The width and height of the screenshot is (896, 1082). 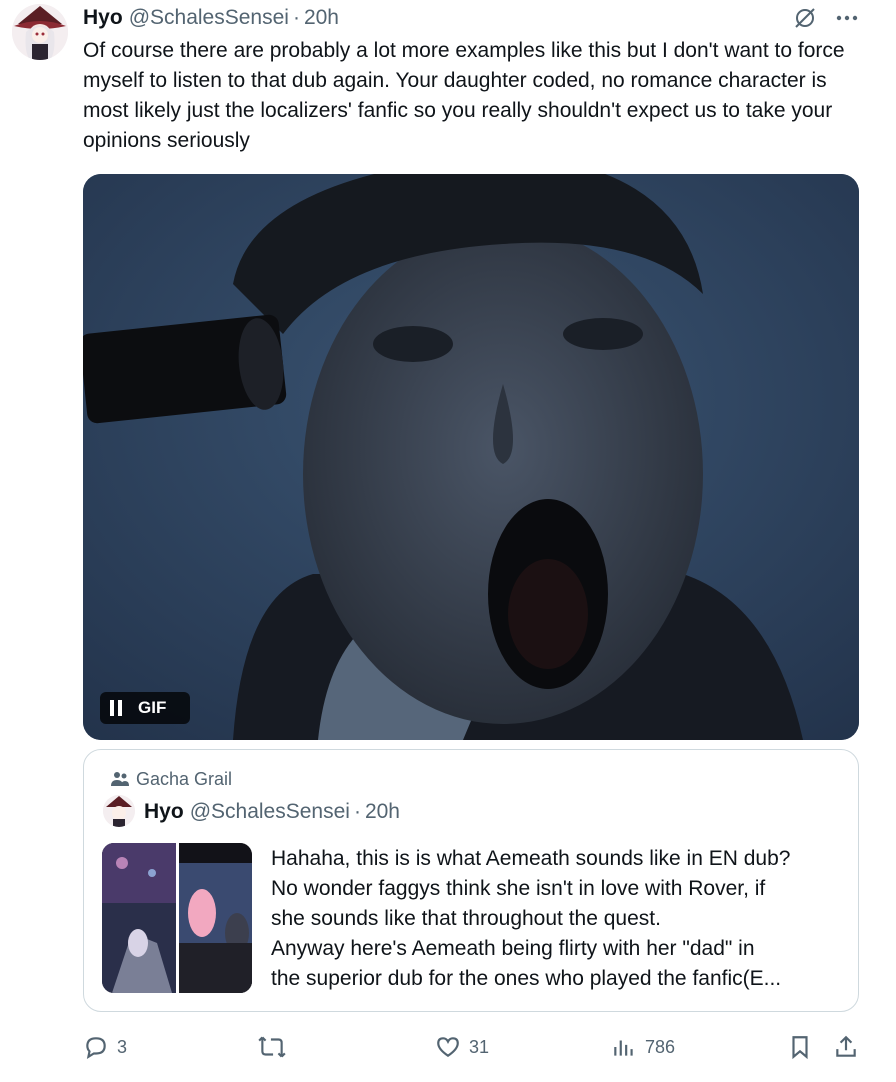 What do you see at coordinates (800, 1048) in the screenshot?
I see `bookmark-icon` at bounding box center [800, 1048].